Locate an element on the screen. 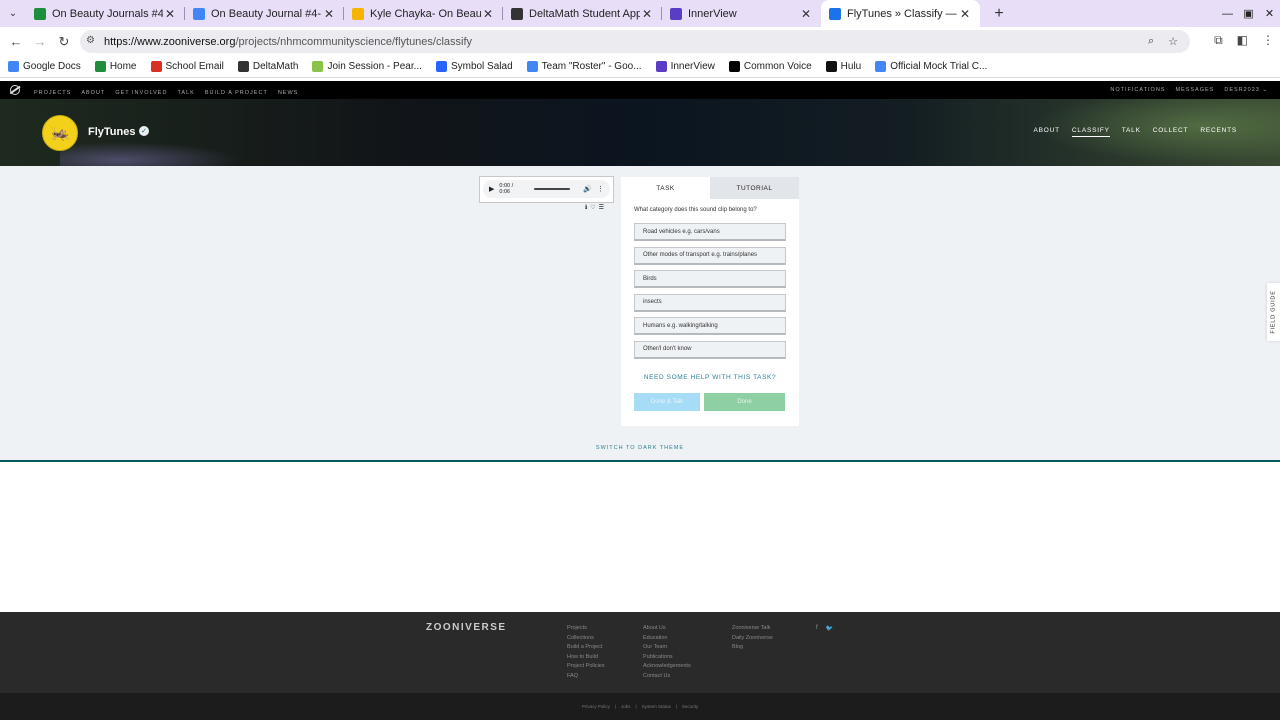 This screenshot has width=1280, height=720. twitter-icon: 🐦 is located at coordinates (829, 628).